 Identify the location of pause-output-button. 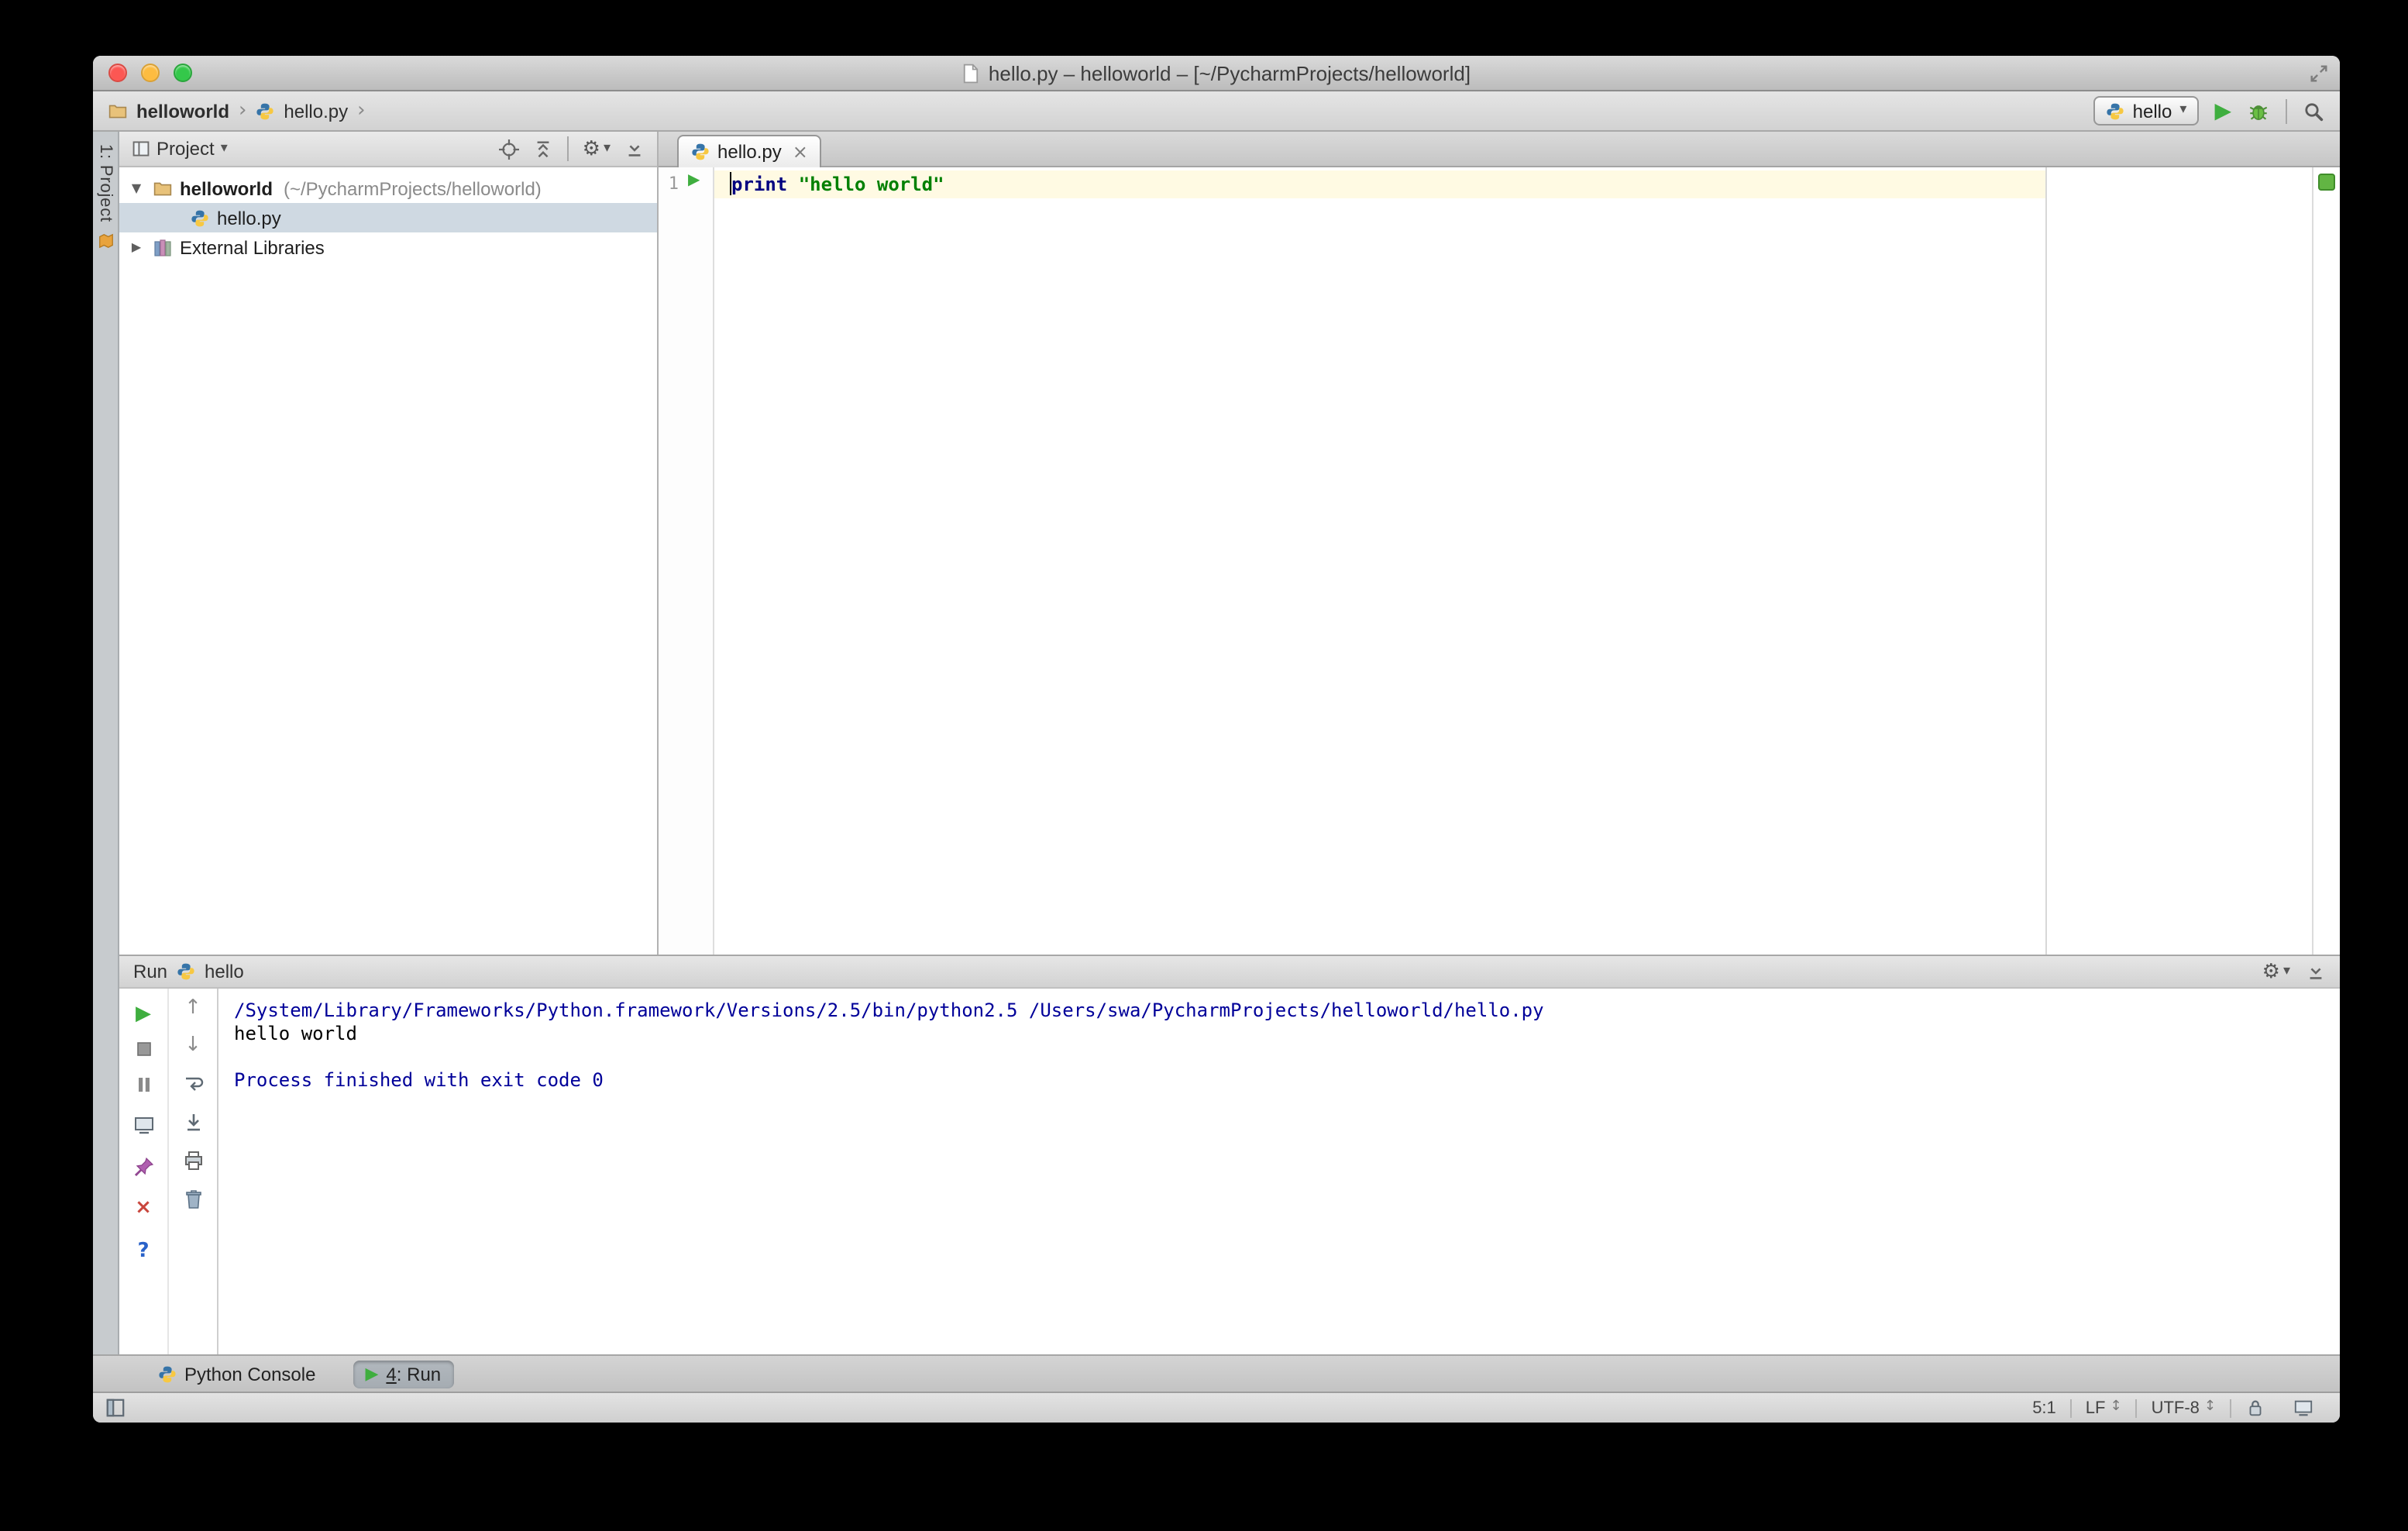
(143, 1085).